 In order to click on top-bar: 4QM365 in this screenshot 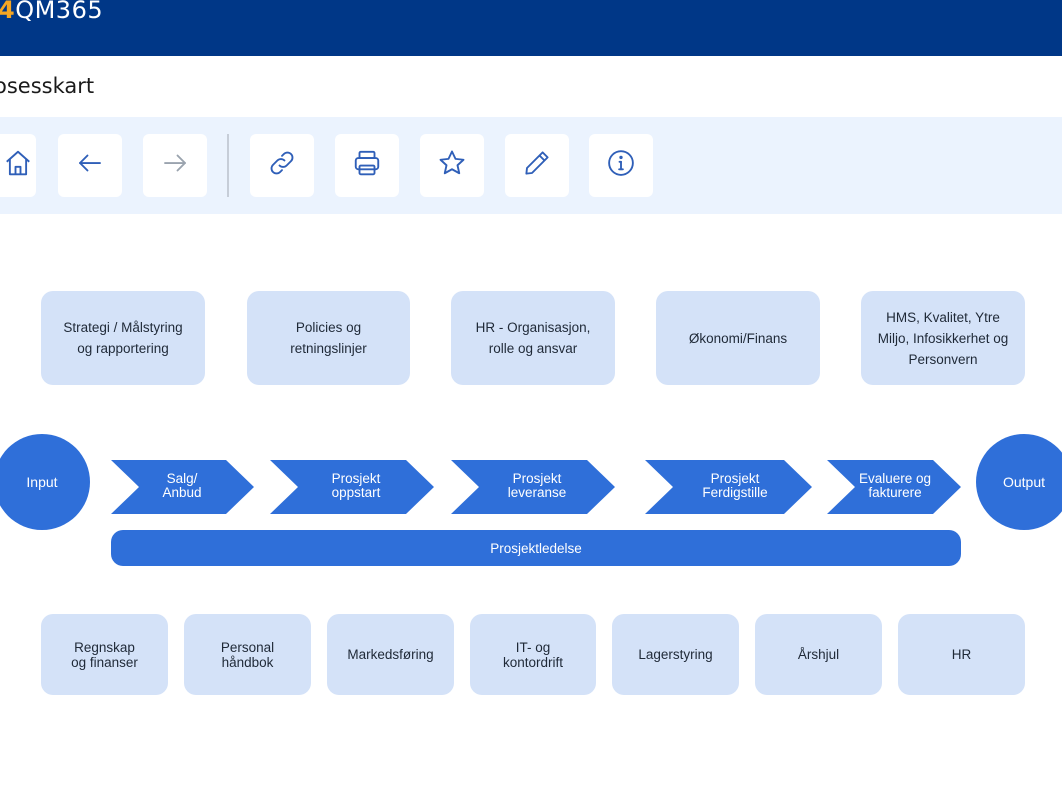, I will do `click(531, 28)`.